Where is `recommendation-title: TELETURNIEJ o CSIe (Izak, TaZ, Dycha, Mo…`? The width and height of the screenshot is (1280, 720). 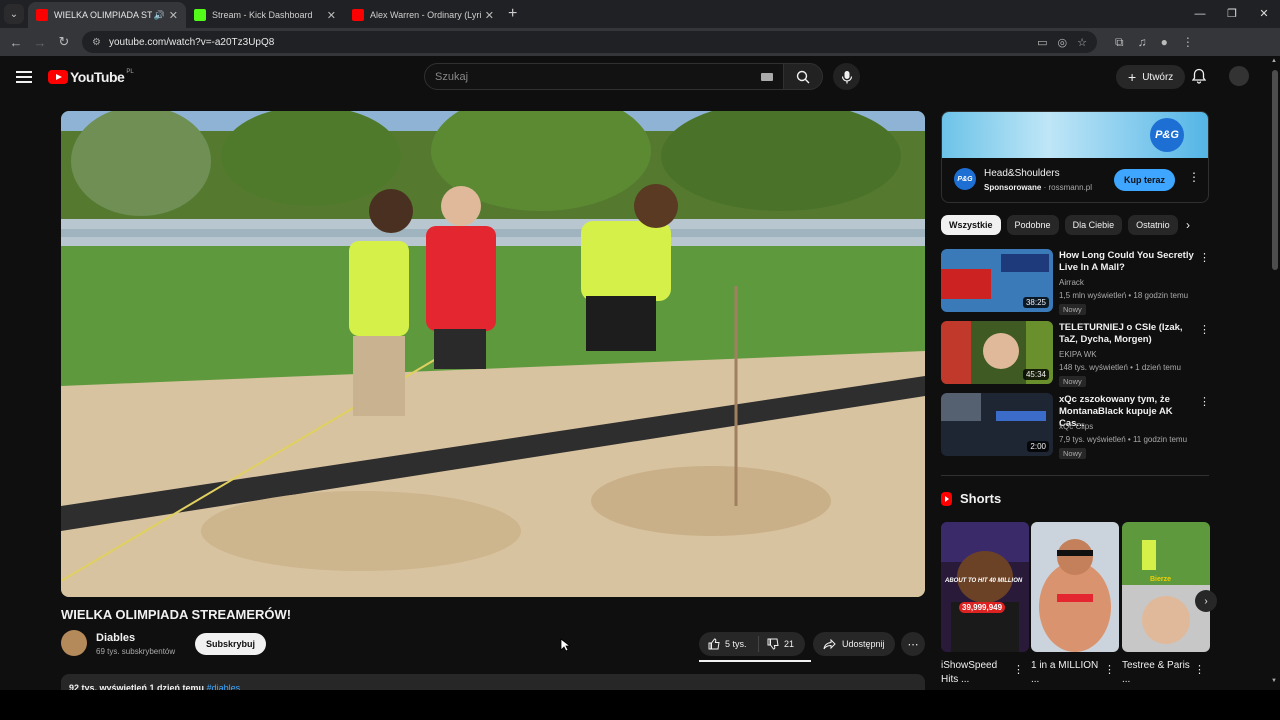
recommendation-title: TELETURNIEJ o CSIe (Izak, TaZ, Dycha, Mo… is located at coordinates (1127, 334).